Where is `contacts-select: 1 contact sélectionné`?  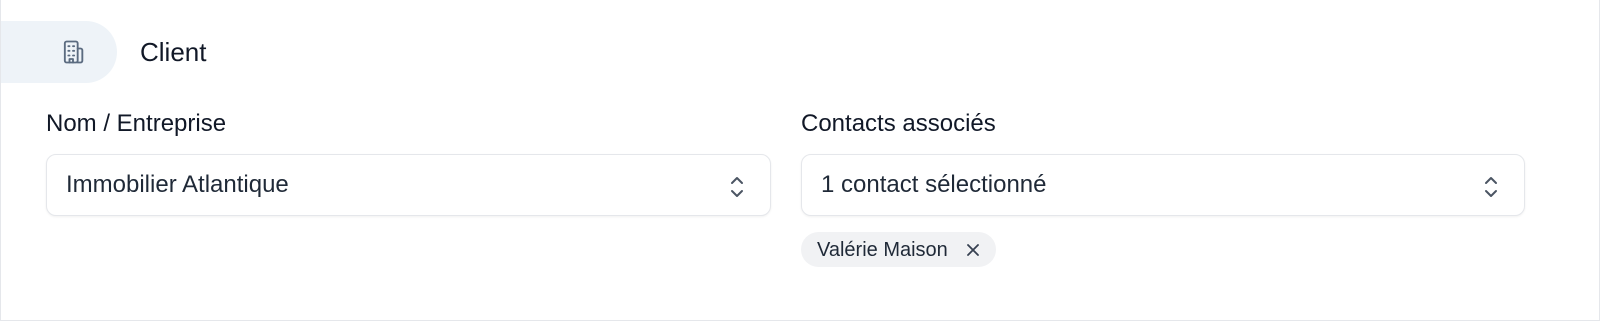 contacts-select: 1 contact sélectionné is located at coordinates (1163, 185).